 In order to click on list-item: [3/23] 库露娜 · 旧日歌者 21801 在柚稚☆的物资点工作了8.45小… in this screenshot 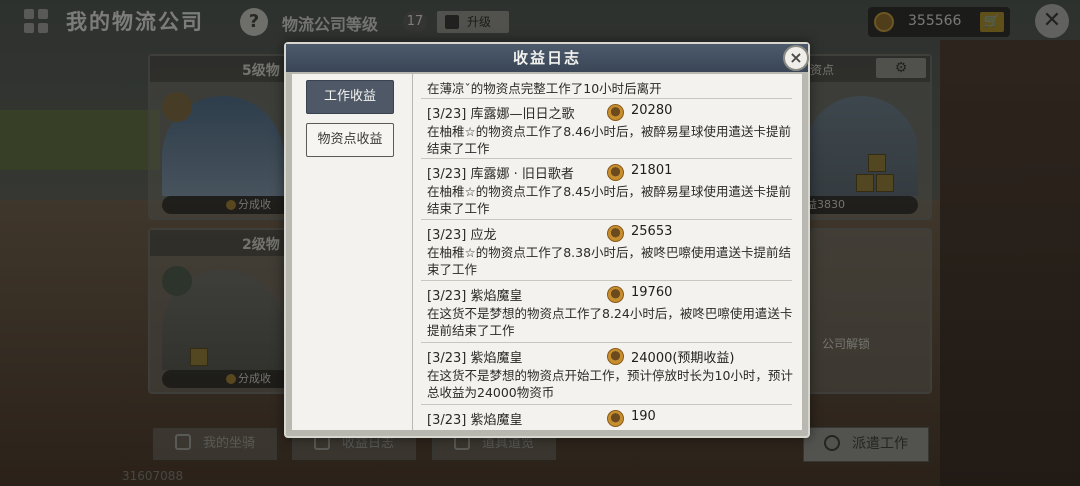, I will do `click(606, 190)`.